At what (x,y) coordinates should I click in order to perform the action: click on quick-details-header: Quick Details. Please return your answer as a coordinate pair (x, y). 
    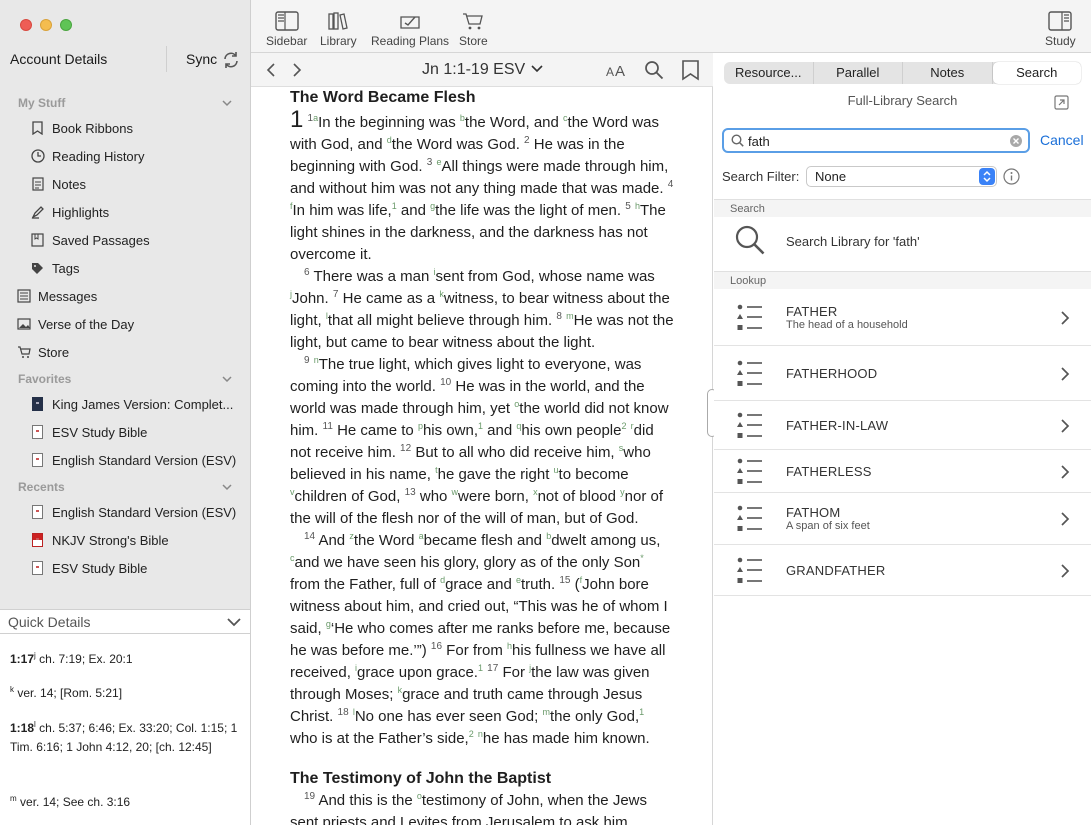
    Looking at the image, I should click on (125, 621).